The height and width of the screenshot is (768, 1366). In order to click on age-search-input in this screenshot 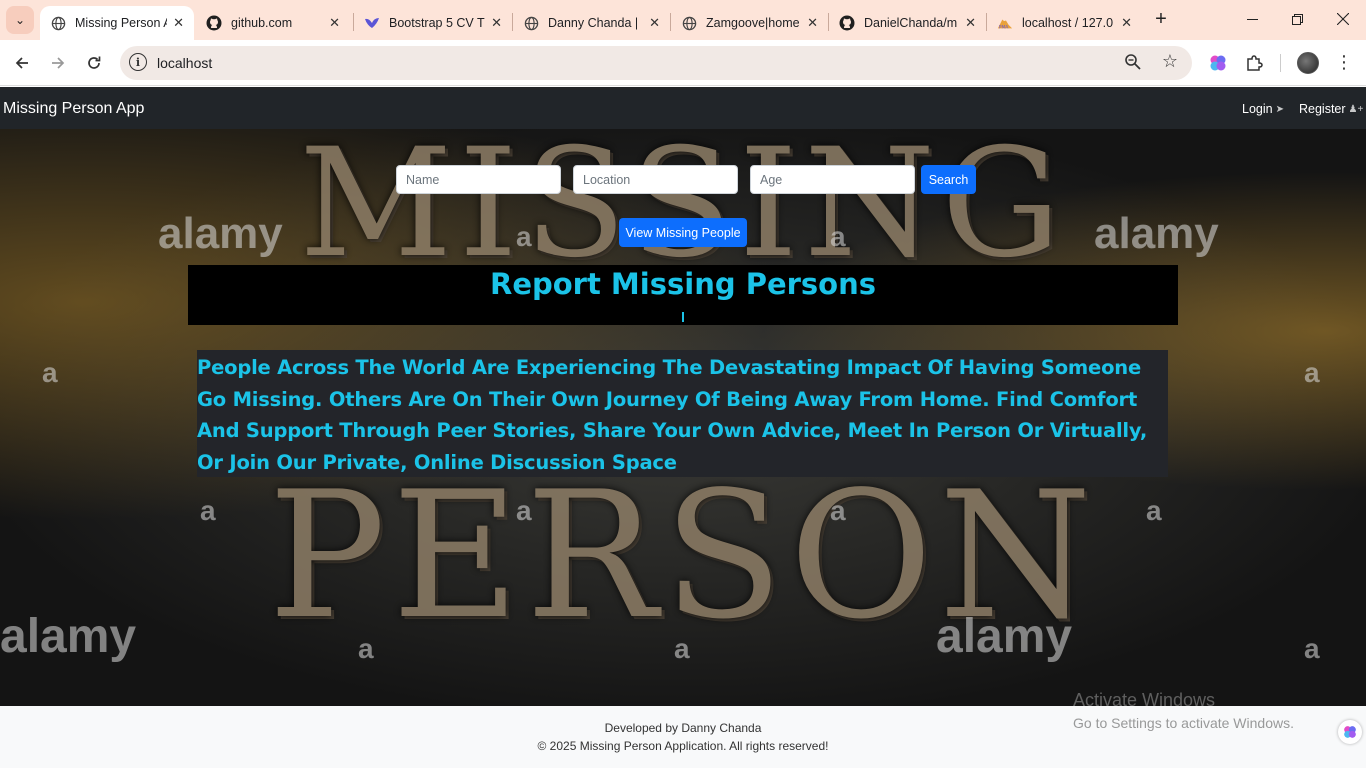, I will do `click(832, 179)`.